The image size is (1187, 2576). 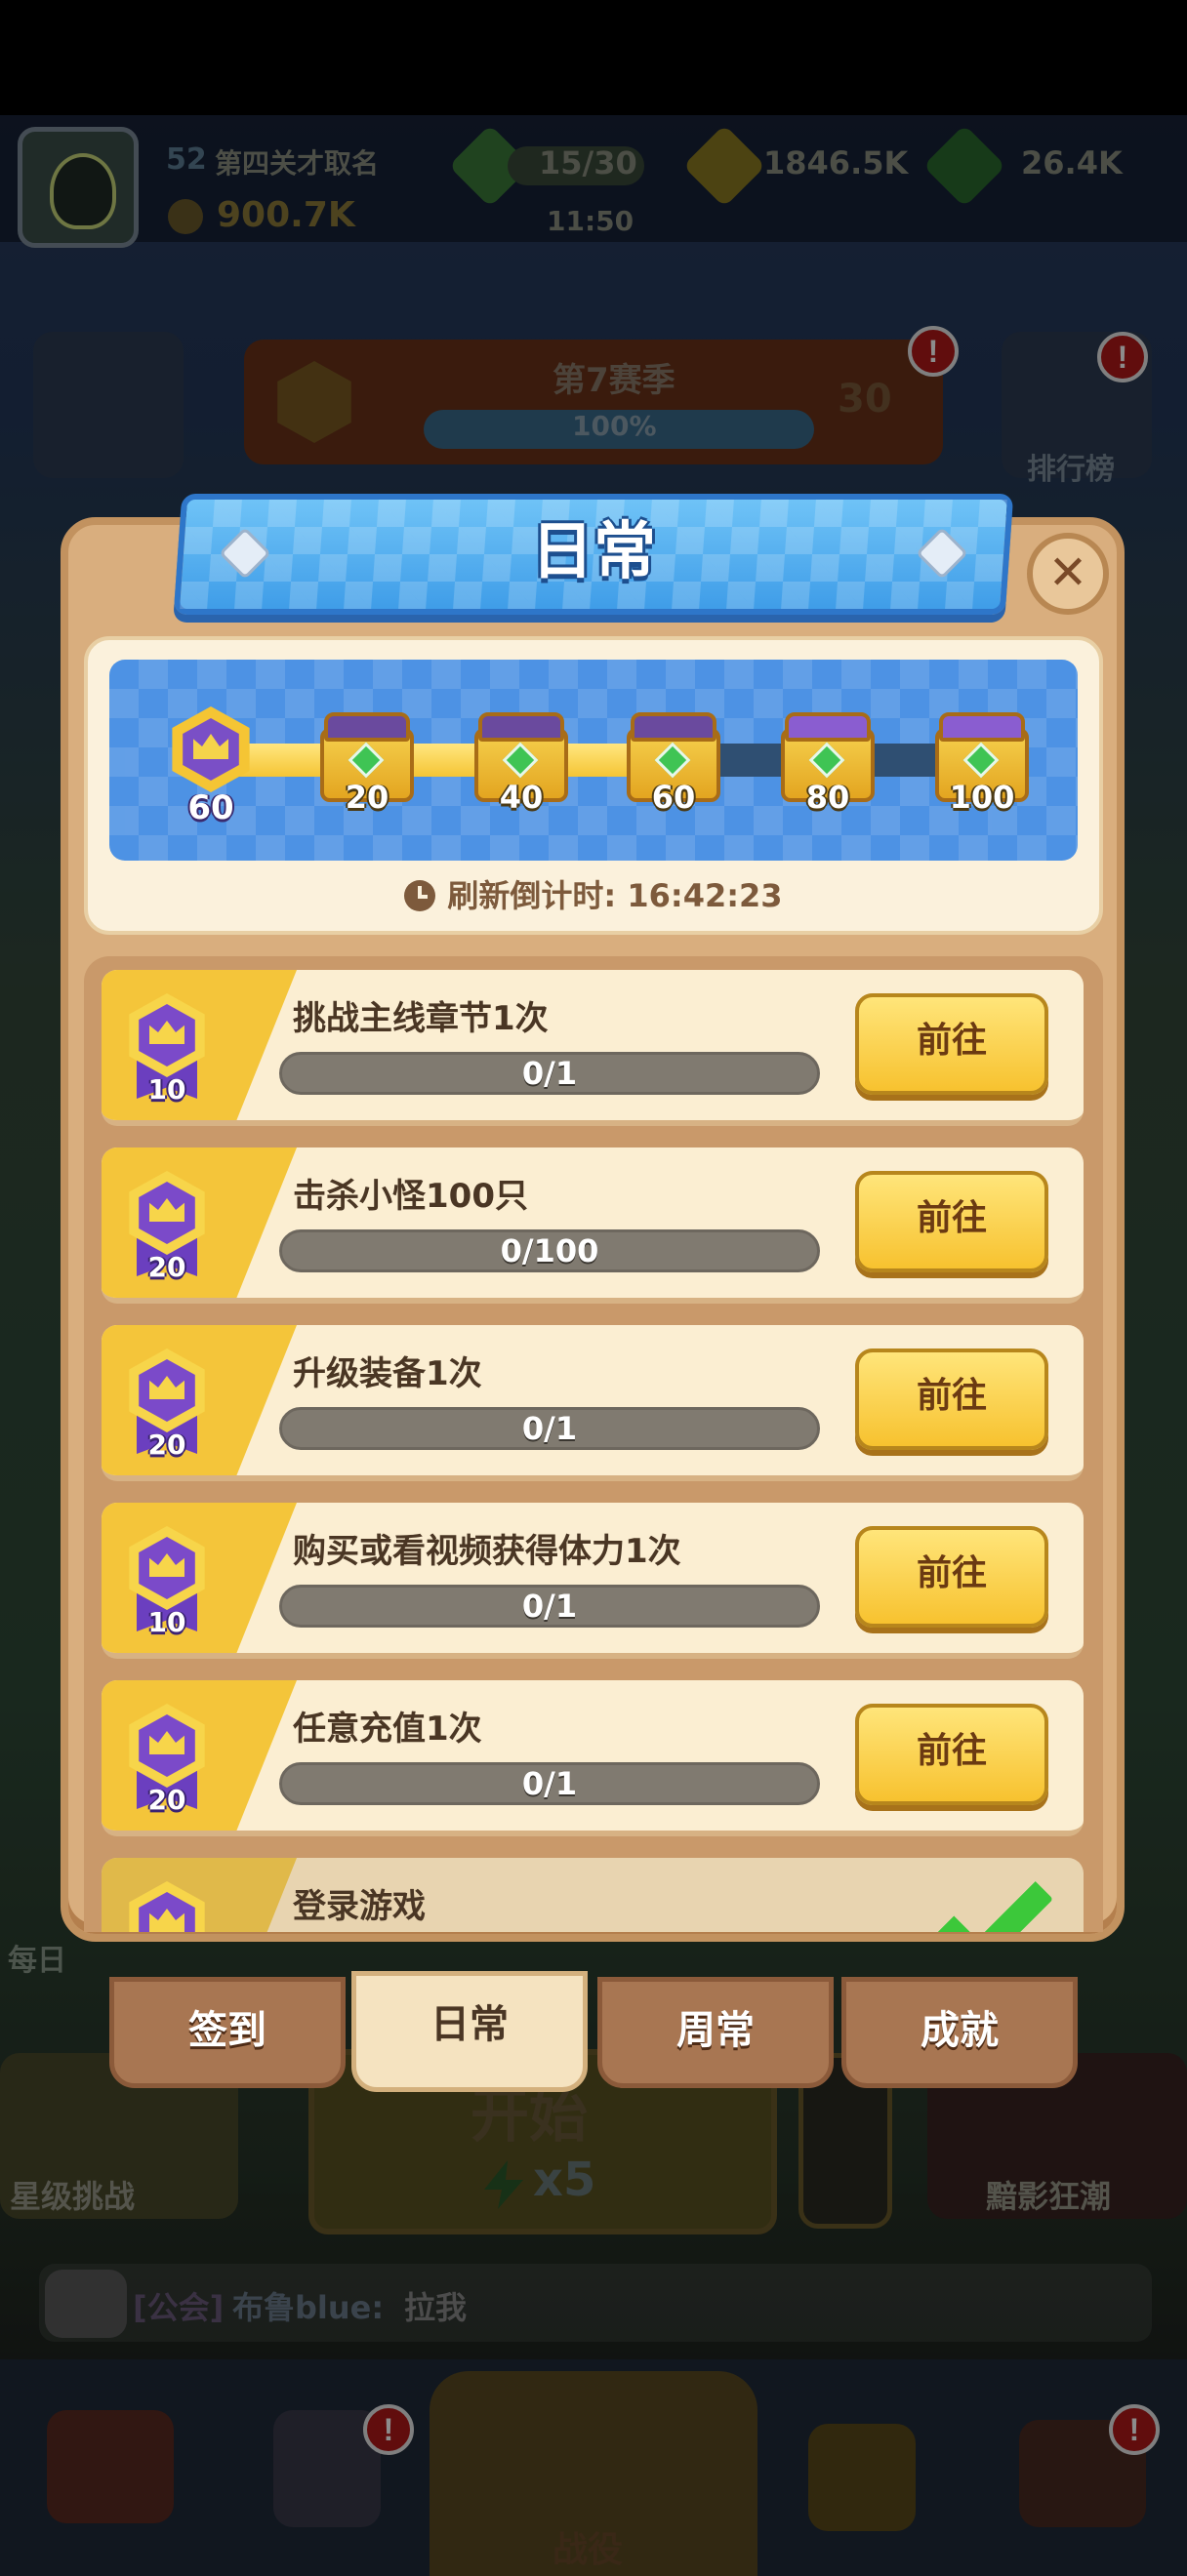 What do you see at coordinates (959, 2032) in the screenshot?
I see `tab-achievements: 成就` at bounding box center [959, 2032].